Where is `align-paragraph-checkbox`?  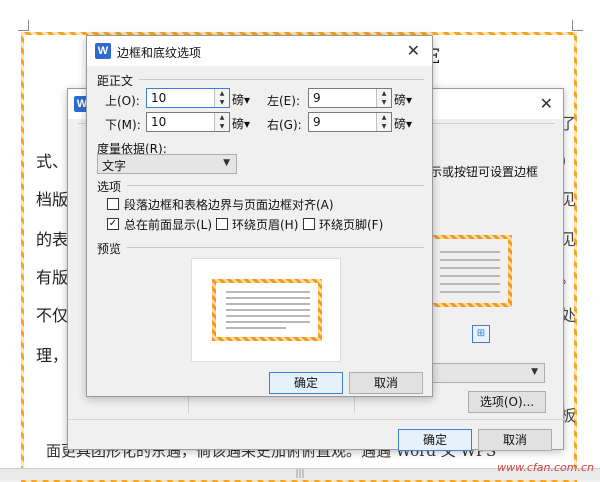
align-paragraph-checkbox is located at coordinates (113, 204).